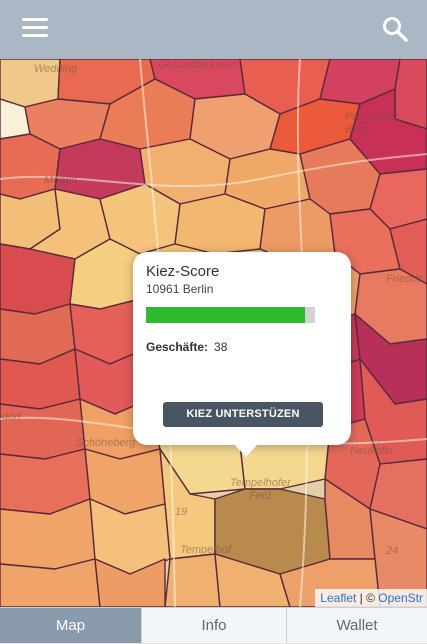  Describe the element at coordinates (400, 598) in the screenshot. I see `osm-link: OpenStr` at that location.